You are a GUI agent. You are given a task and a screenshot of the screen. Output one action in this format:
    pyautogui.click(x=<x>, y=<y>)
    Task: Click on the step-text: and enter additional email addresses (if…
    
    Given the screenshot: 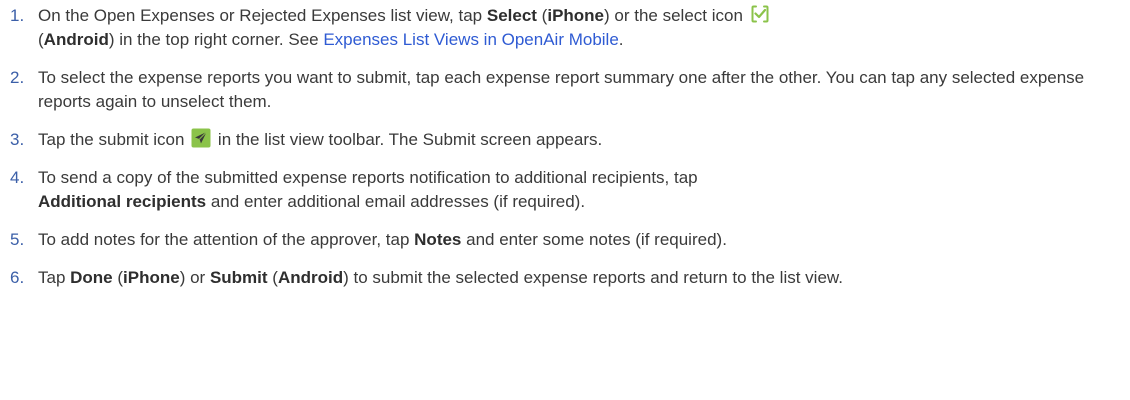 What is the action you would take?
    pyautogui.click(x=396, y=201)
    